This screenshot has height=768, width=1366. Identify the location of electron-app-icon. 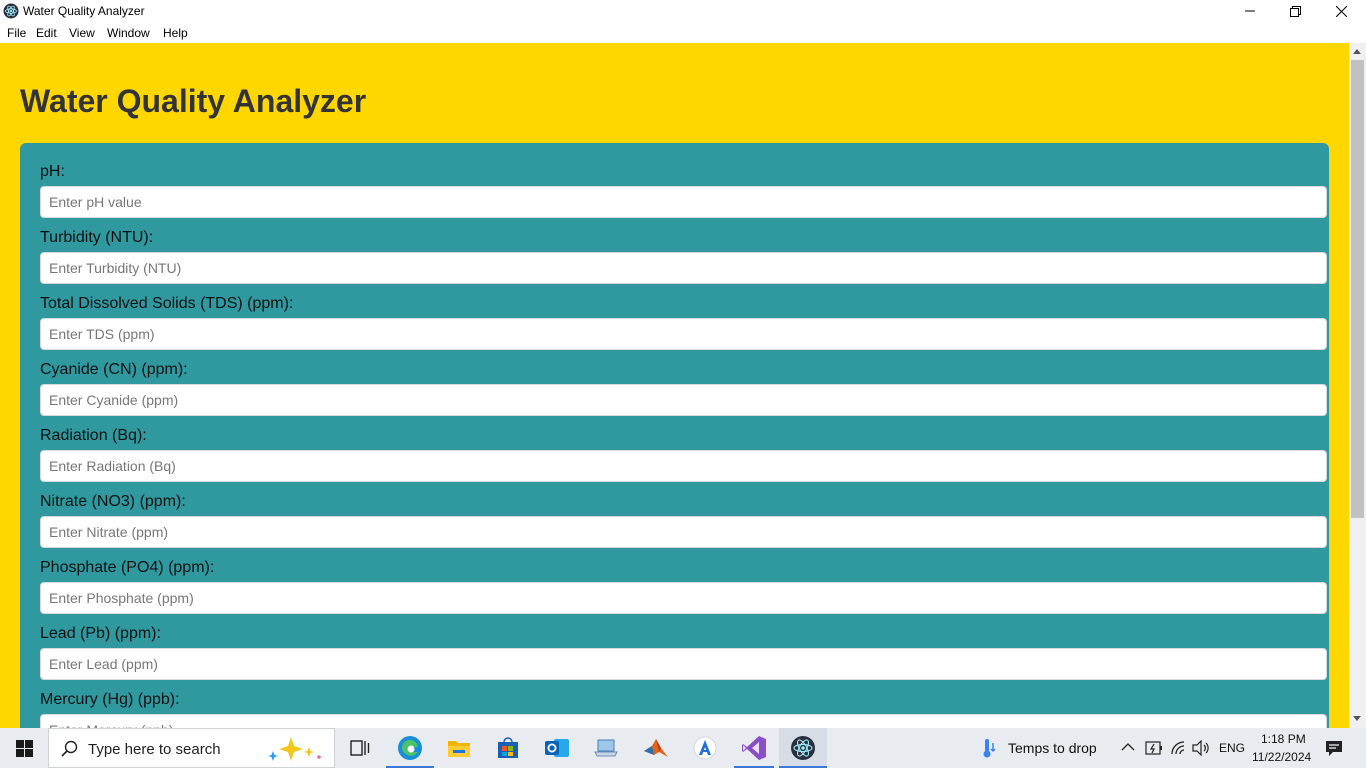
(11, 11).